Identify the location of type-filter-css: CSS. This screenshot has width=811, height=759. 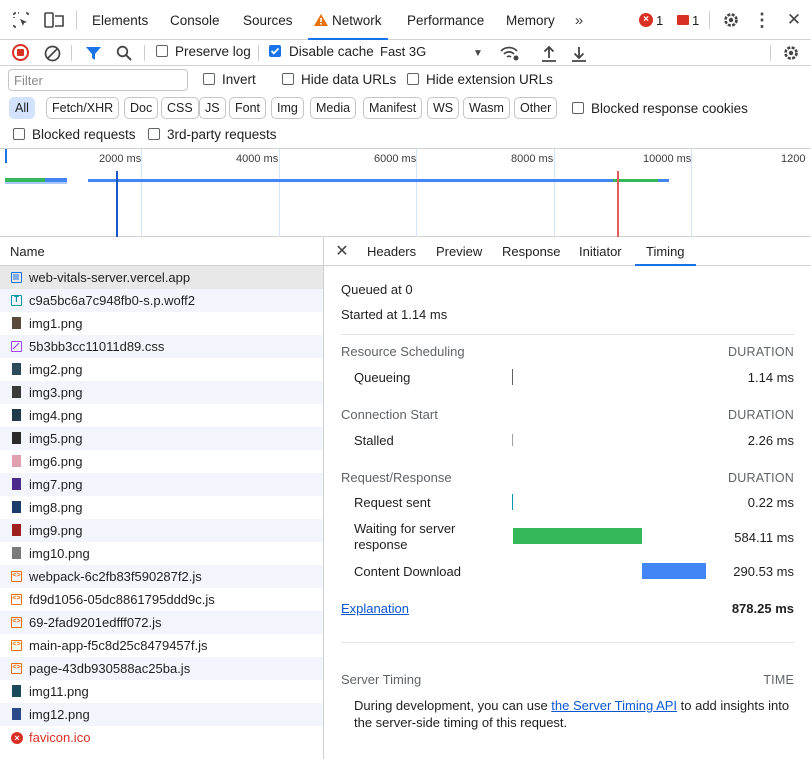
(180, 108).